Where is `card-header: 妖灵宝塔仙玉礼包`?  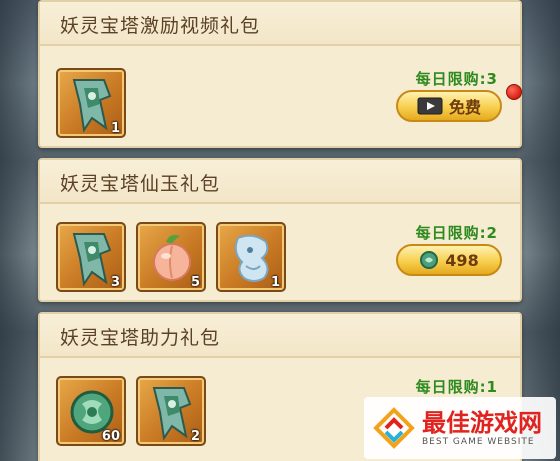 card-header: 妖灵宝塔仙玉礼包 is located at coordinates (280, 182).